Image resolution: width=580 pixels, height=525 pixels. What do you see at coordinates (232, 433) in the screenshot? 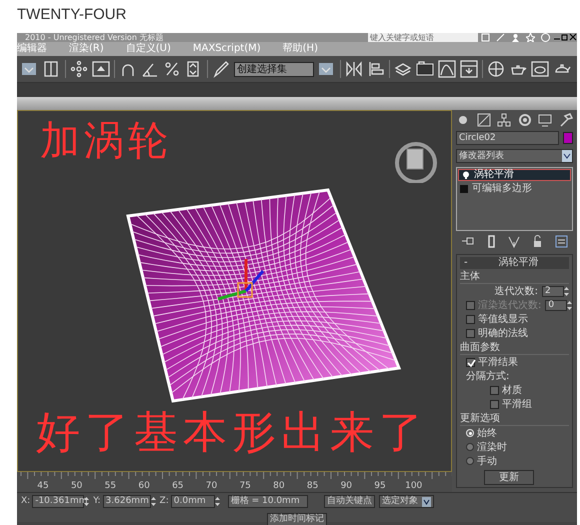
I see `handwritten-annotation: 好了基本形出来了` at bounding box center [232, 433].